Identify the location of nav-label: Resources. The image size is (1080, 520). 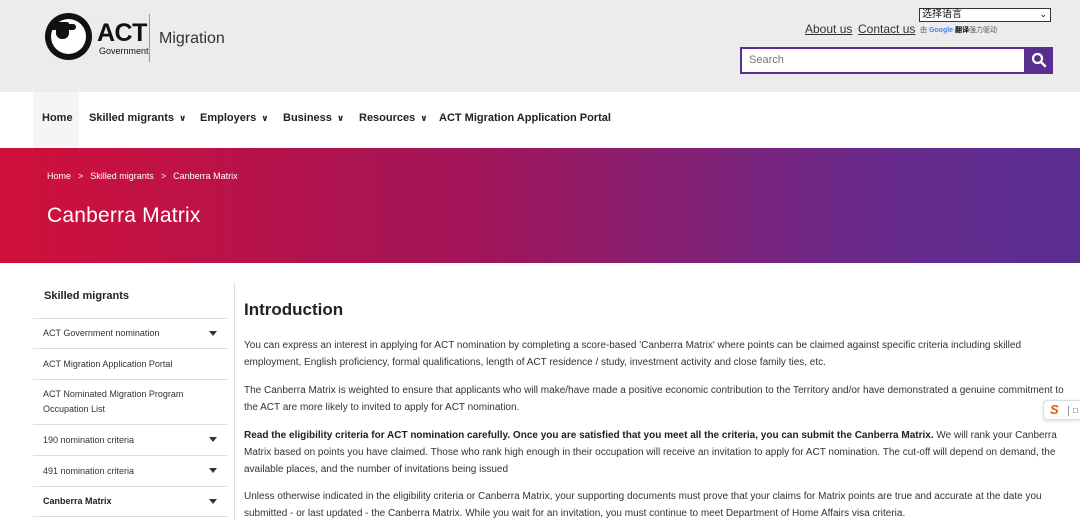
(387, 118).